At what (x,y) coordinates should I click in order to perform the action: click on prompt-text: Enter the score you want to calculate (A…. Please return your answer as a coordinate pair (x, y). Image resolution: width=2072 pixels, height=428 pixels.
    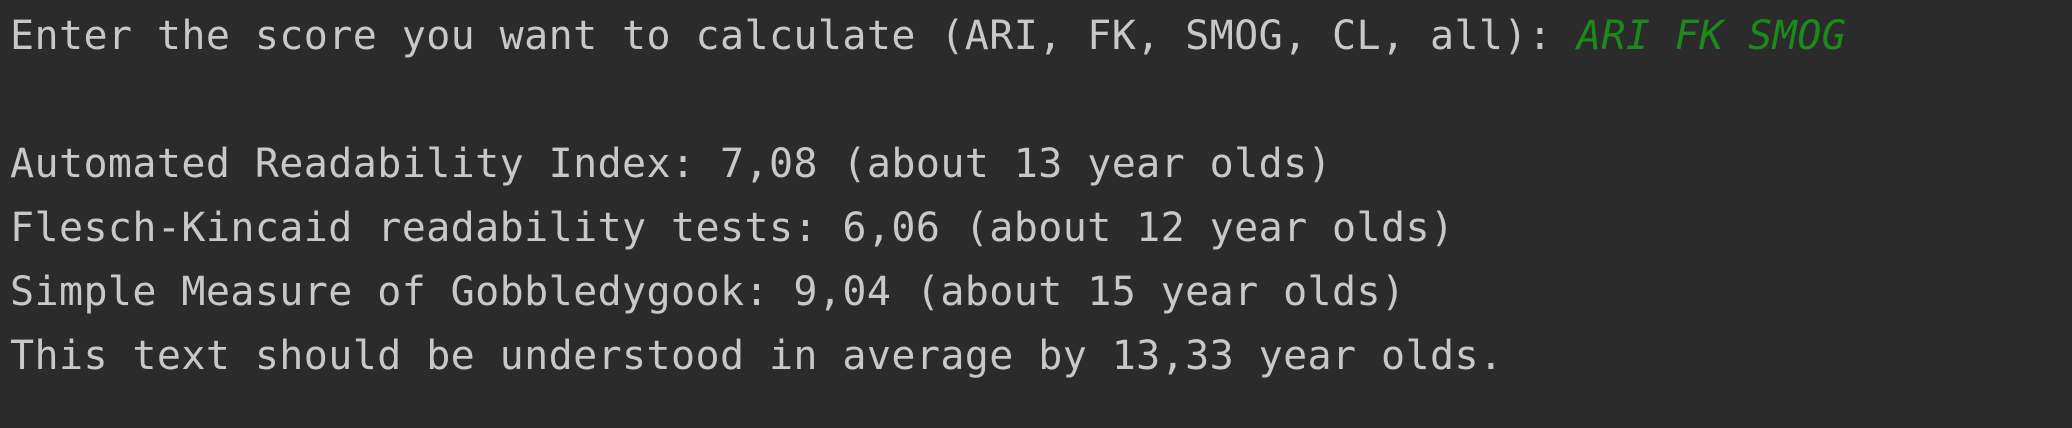
    Looking at the image, I should click on (793, 36).